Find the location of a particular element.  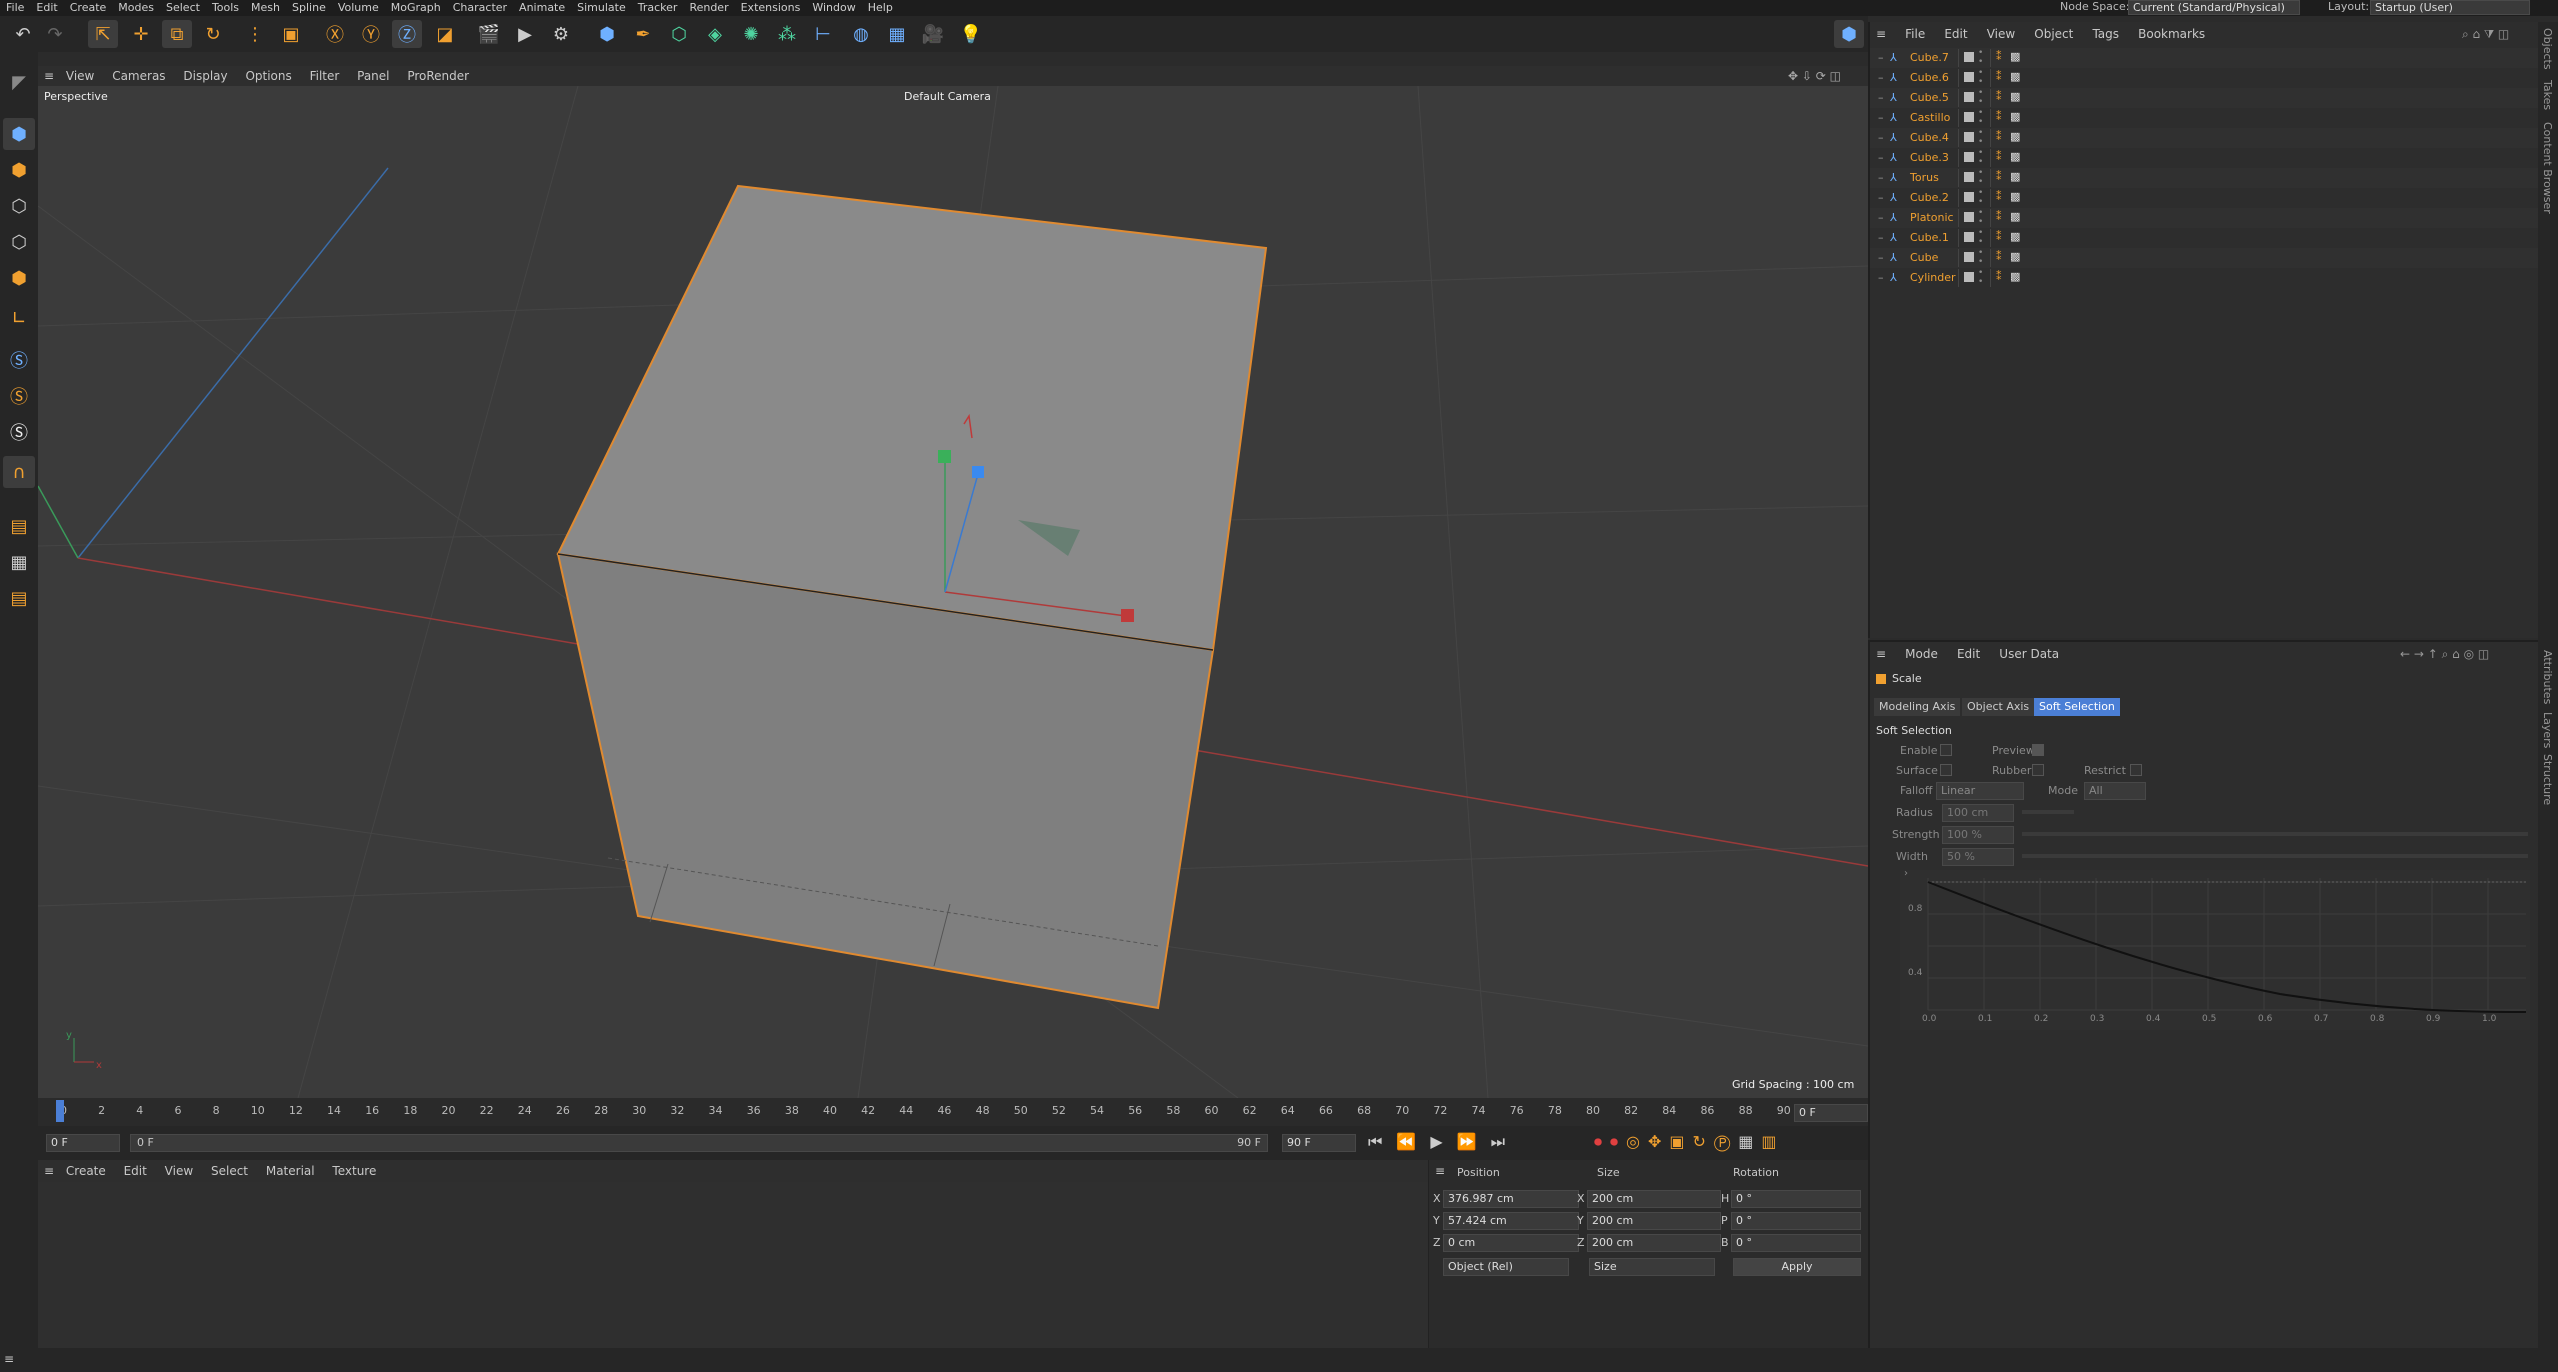

light-icon: 💡 is located at coordinates (971, 34).